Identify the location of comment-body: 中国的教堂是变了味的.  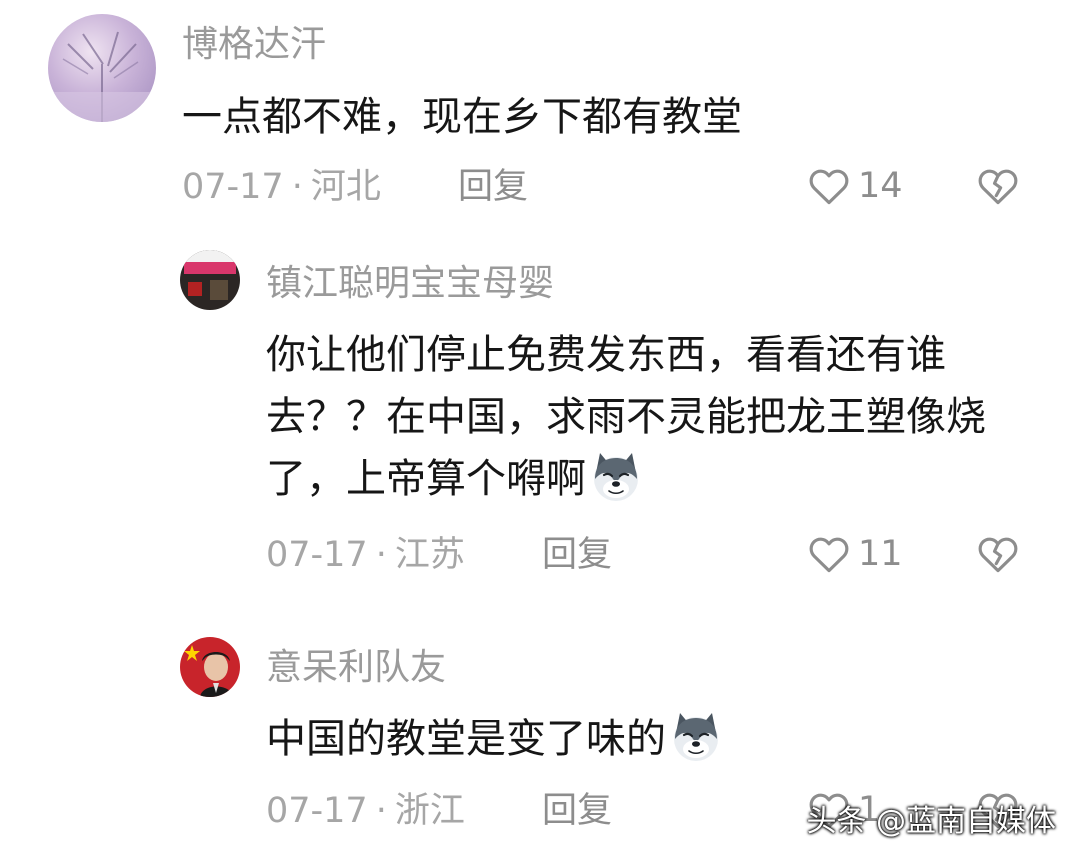
(466, 739).